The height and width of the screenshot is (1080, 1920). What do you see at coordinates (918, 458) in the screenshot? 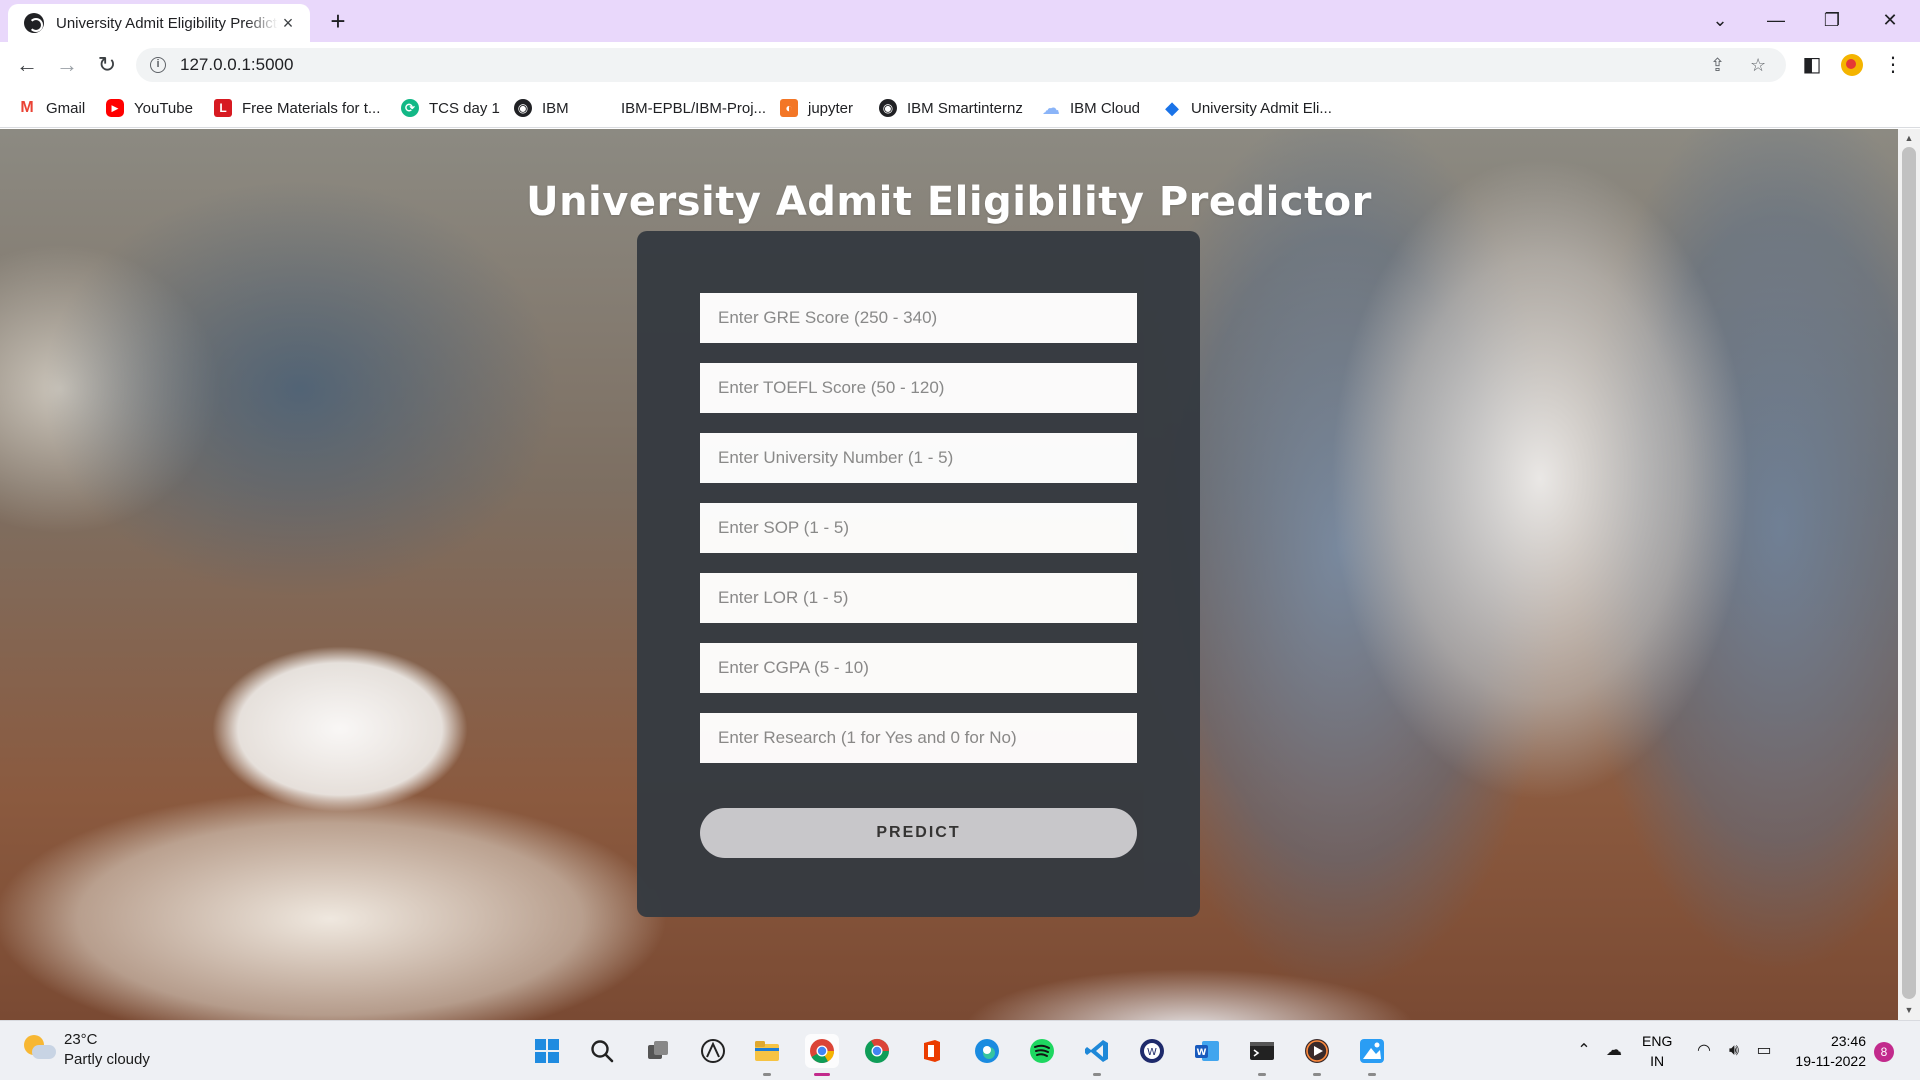
I see `university-number-input` at bounding box center [918, 458].